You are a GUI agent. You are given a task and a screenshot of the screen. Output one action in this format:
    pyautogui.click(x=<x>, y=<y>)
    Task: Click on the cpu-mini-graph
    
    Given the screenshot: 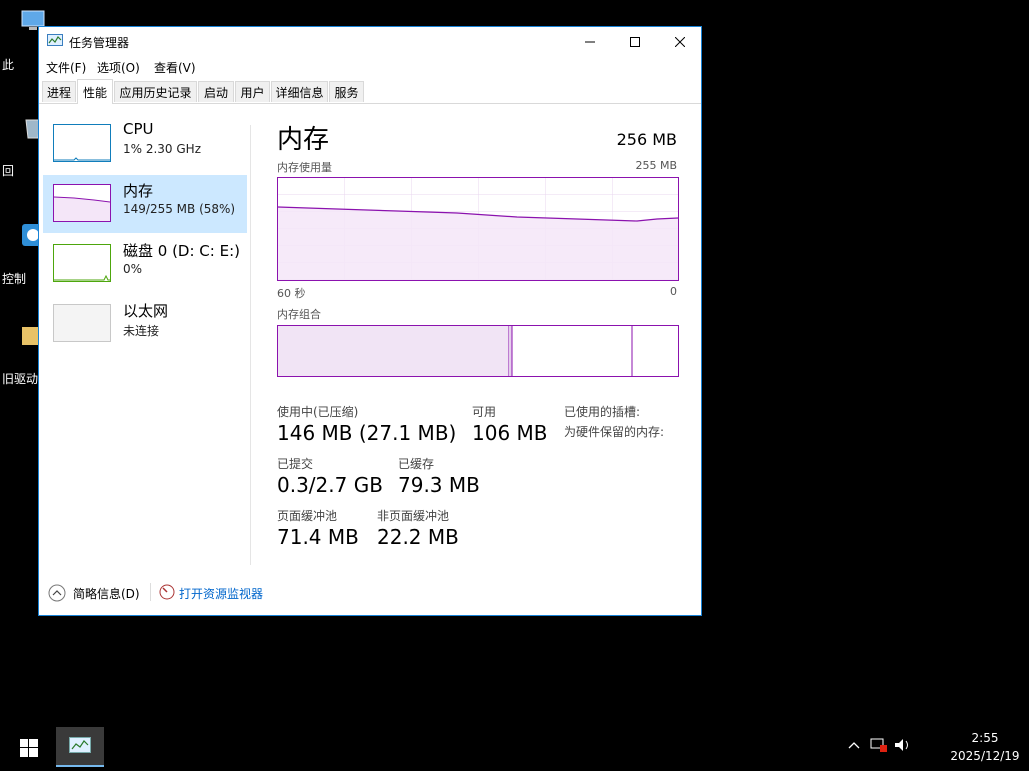 What is the action you would take?
    pyautogui.click(x=82, y=159)
    